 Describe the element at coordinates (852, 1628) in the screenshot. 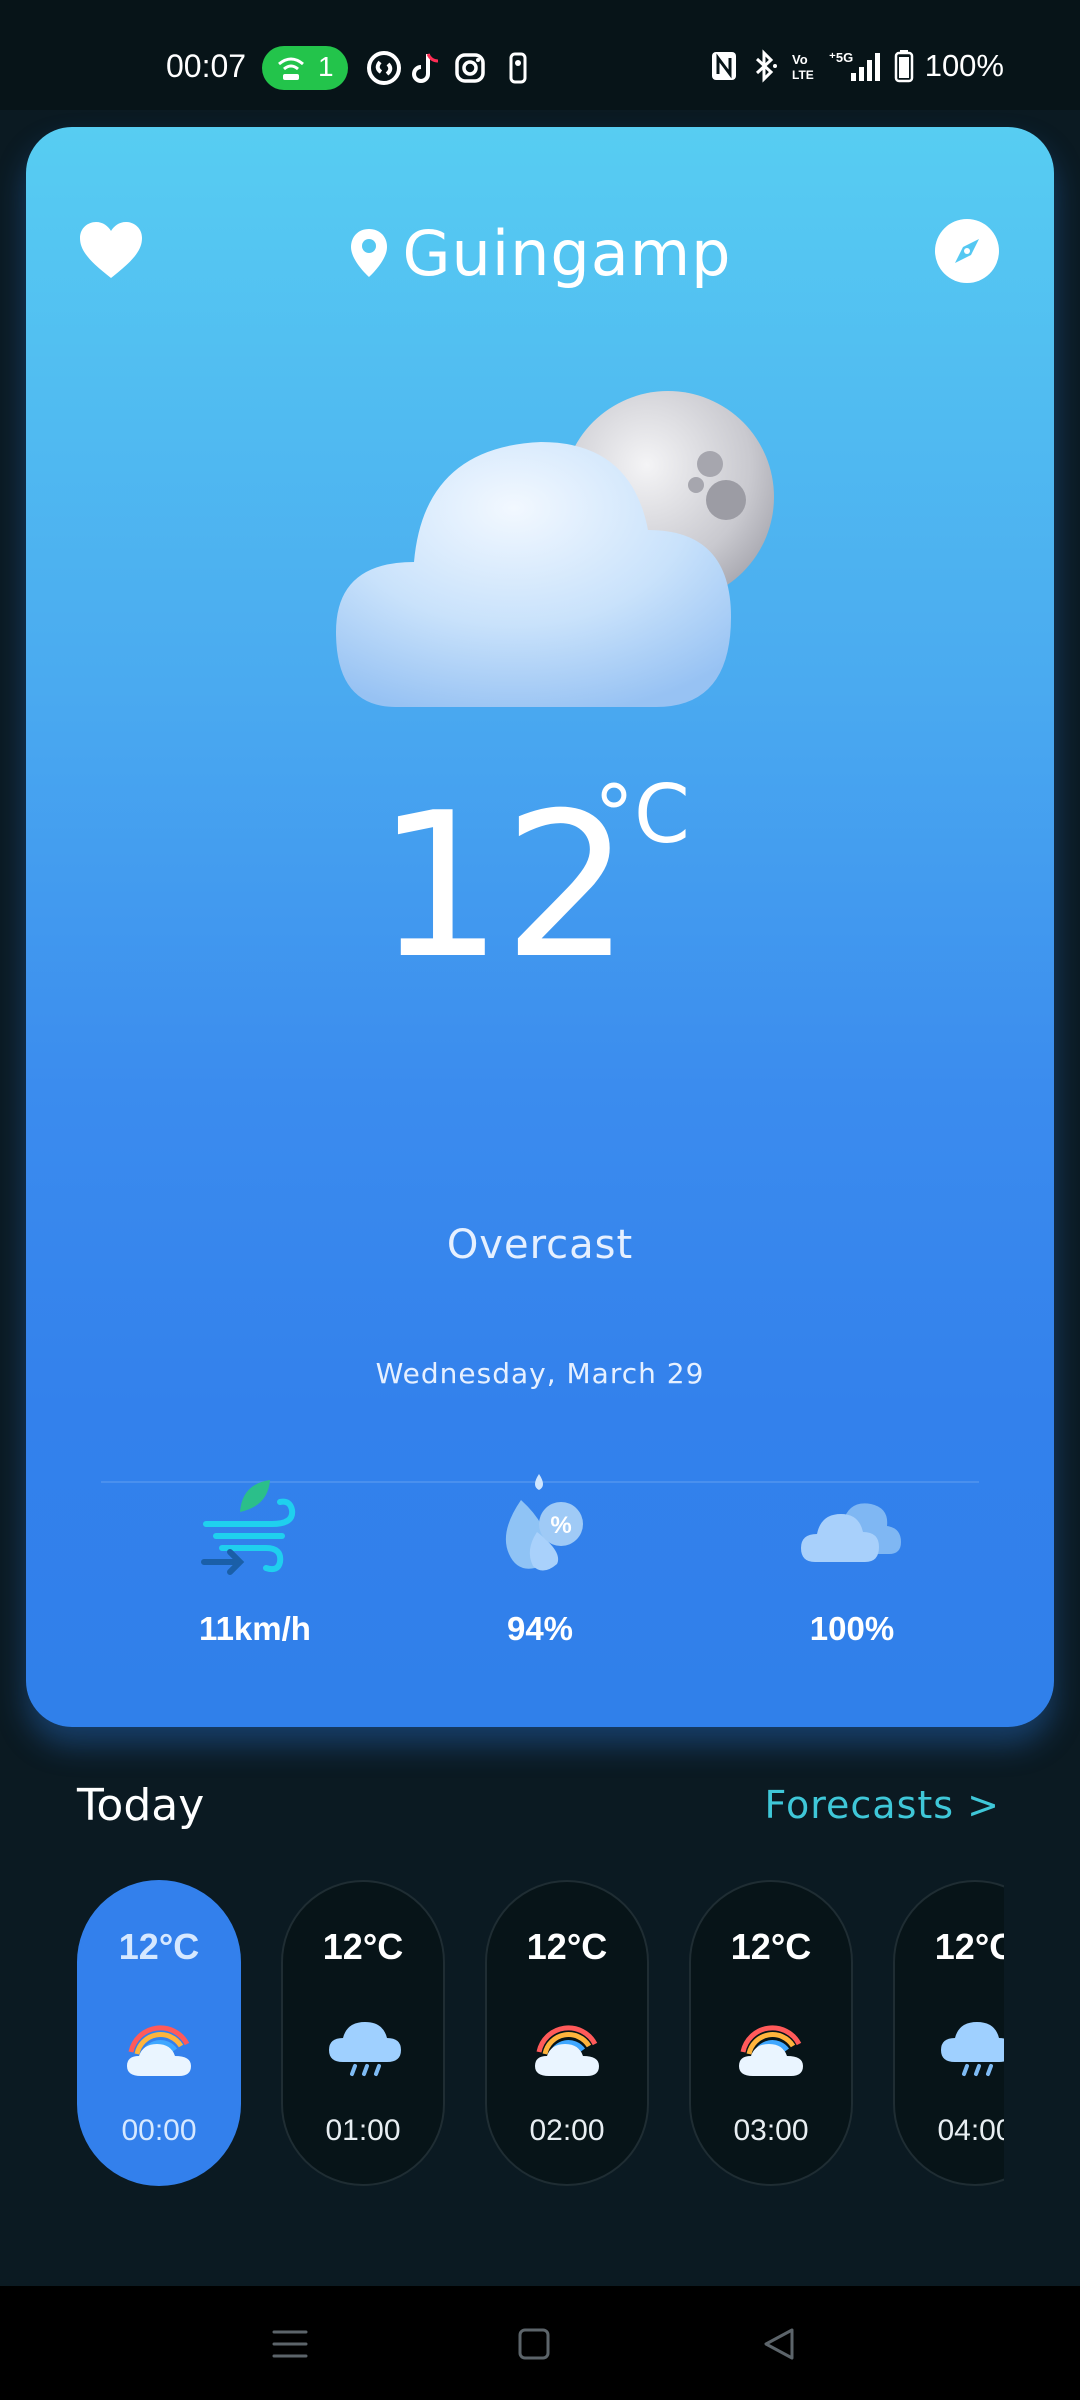

I see `cloud-cover-value: 100%` at that location.